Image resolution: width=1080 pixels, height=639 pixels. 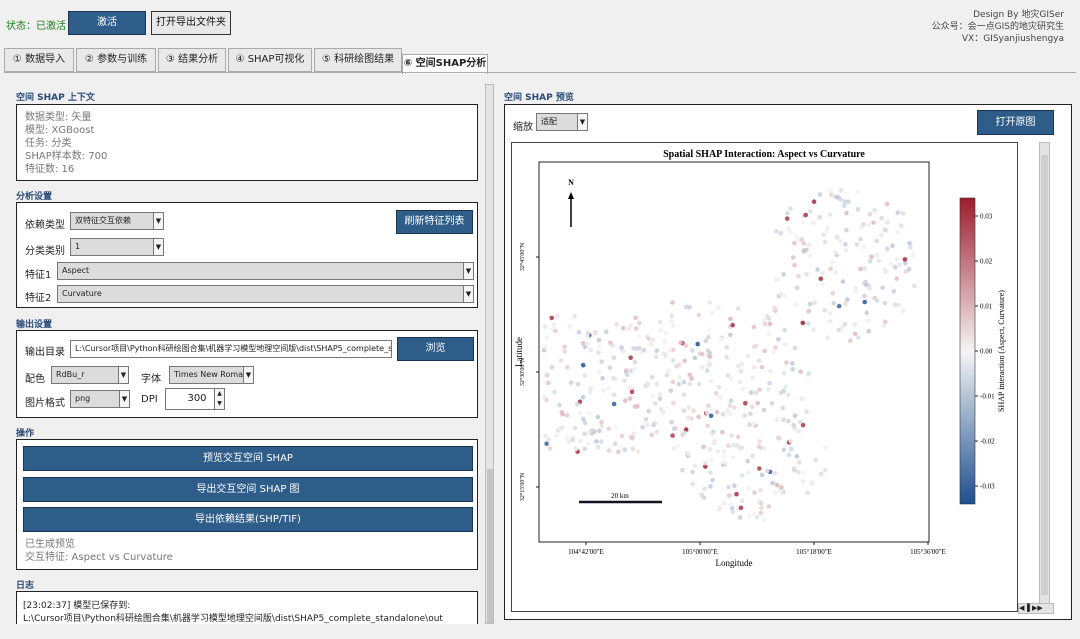 I want to click on left-scrollbar, so click(x=489, y=354).